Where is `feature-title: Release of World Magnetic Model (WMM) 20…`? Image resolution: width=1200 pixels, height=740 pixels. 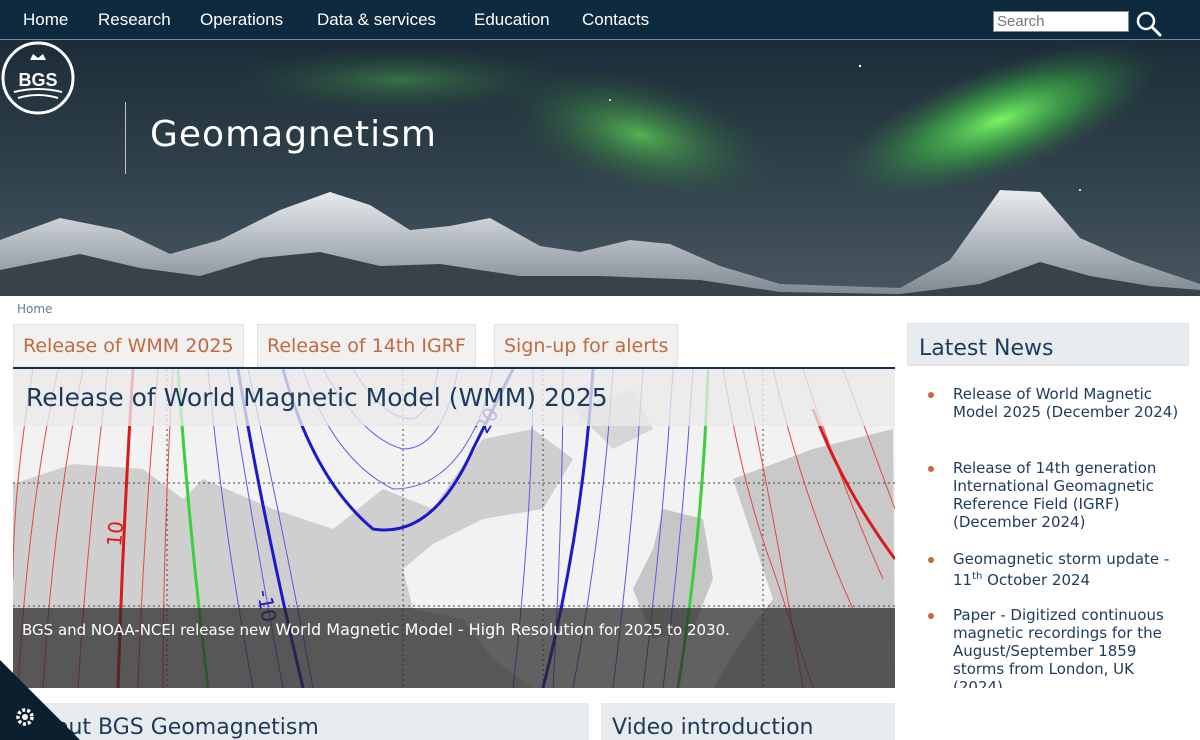 feature-title: Release of World Magnetic Model (WMM) 20… is located at coordinates (317, 397).